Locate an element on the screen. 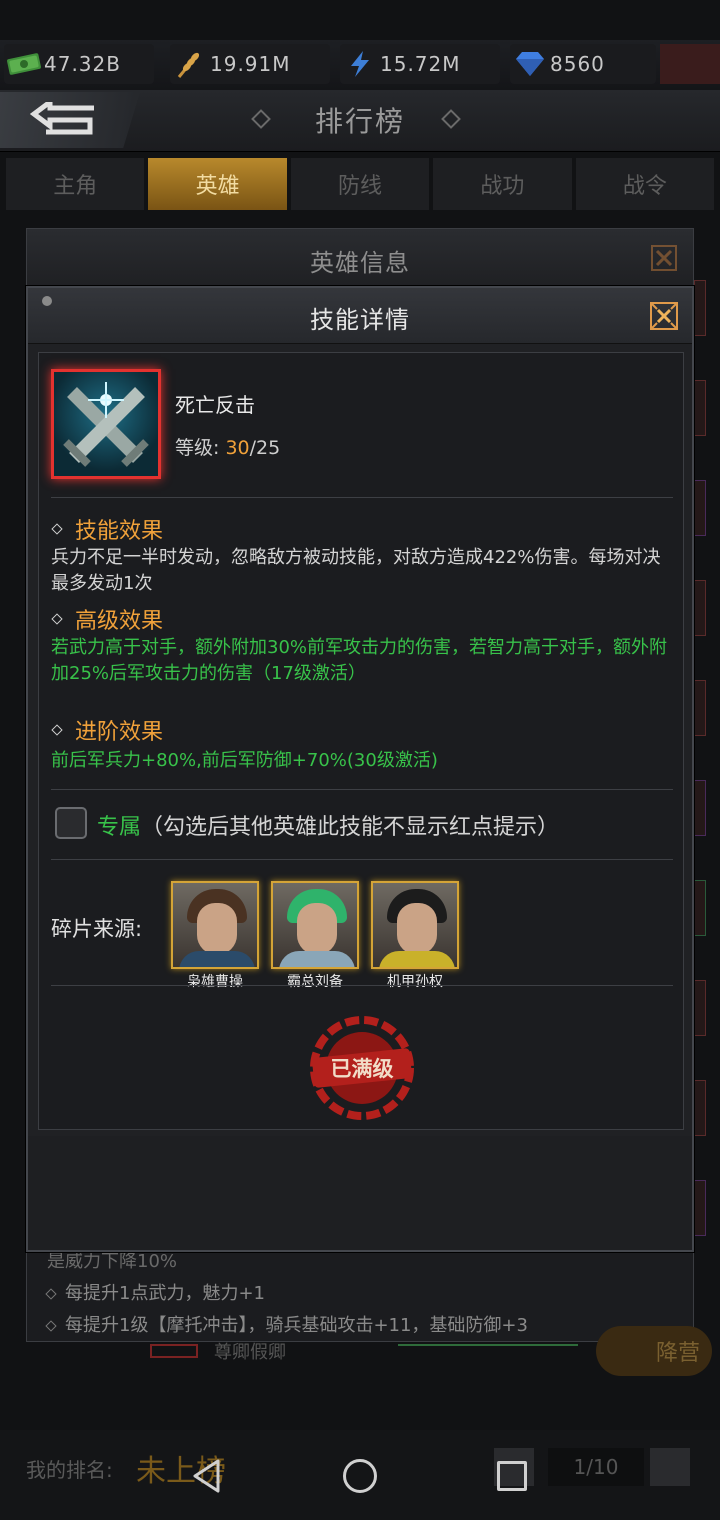 This screenshot has height=1520, width=720. skill-level-max: /25 is located at coordinates (265, 448).